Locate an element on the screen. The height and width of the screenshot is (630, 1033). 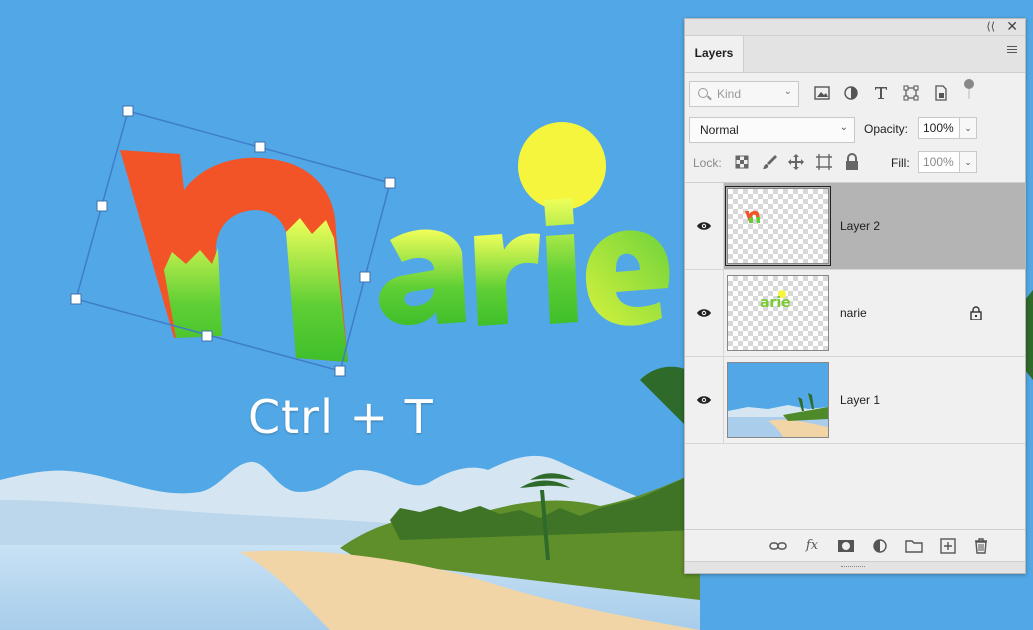
fill-field: 100% is located at coordinates (939, 162).